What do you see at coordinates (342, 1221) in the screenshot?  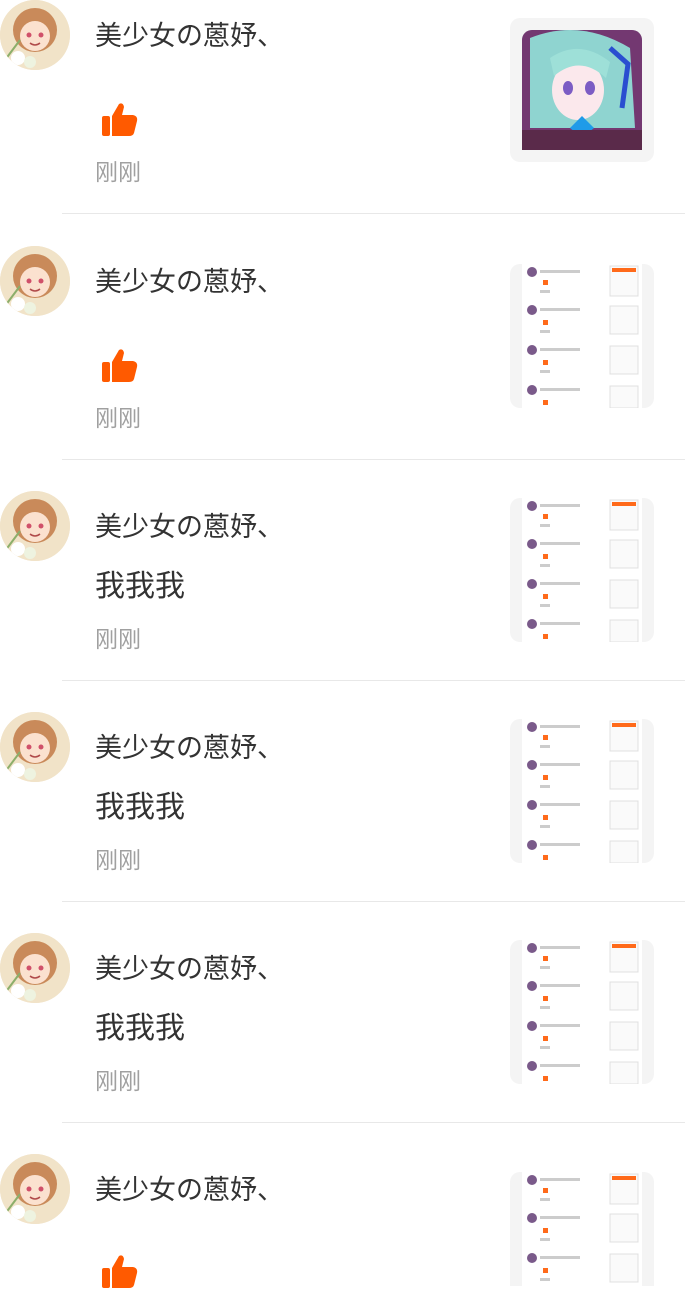 I see `notification-item: 美少女の蒽妤、` at bounding box center [342, 1221].